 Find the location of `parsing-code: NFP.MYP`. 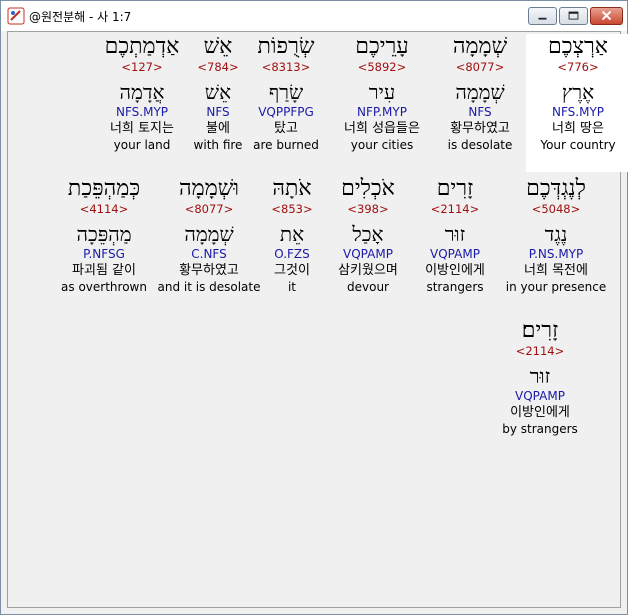

parsing-code: NFP.MYP is located at coordinates (382, 112).